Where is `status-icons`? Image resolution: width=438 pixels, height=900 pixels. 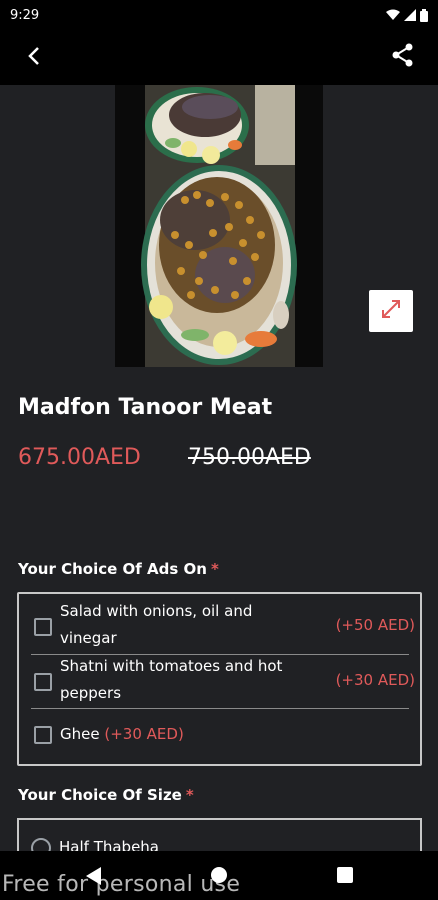 status-icons is located at coordinates (407, 15).